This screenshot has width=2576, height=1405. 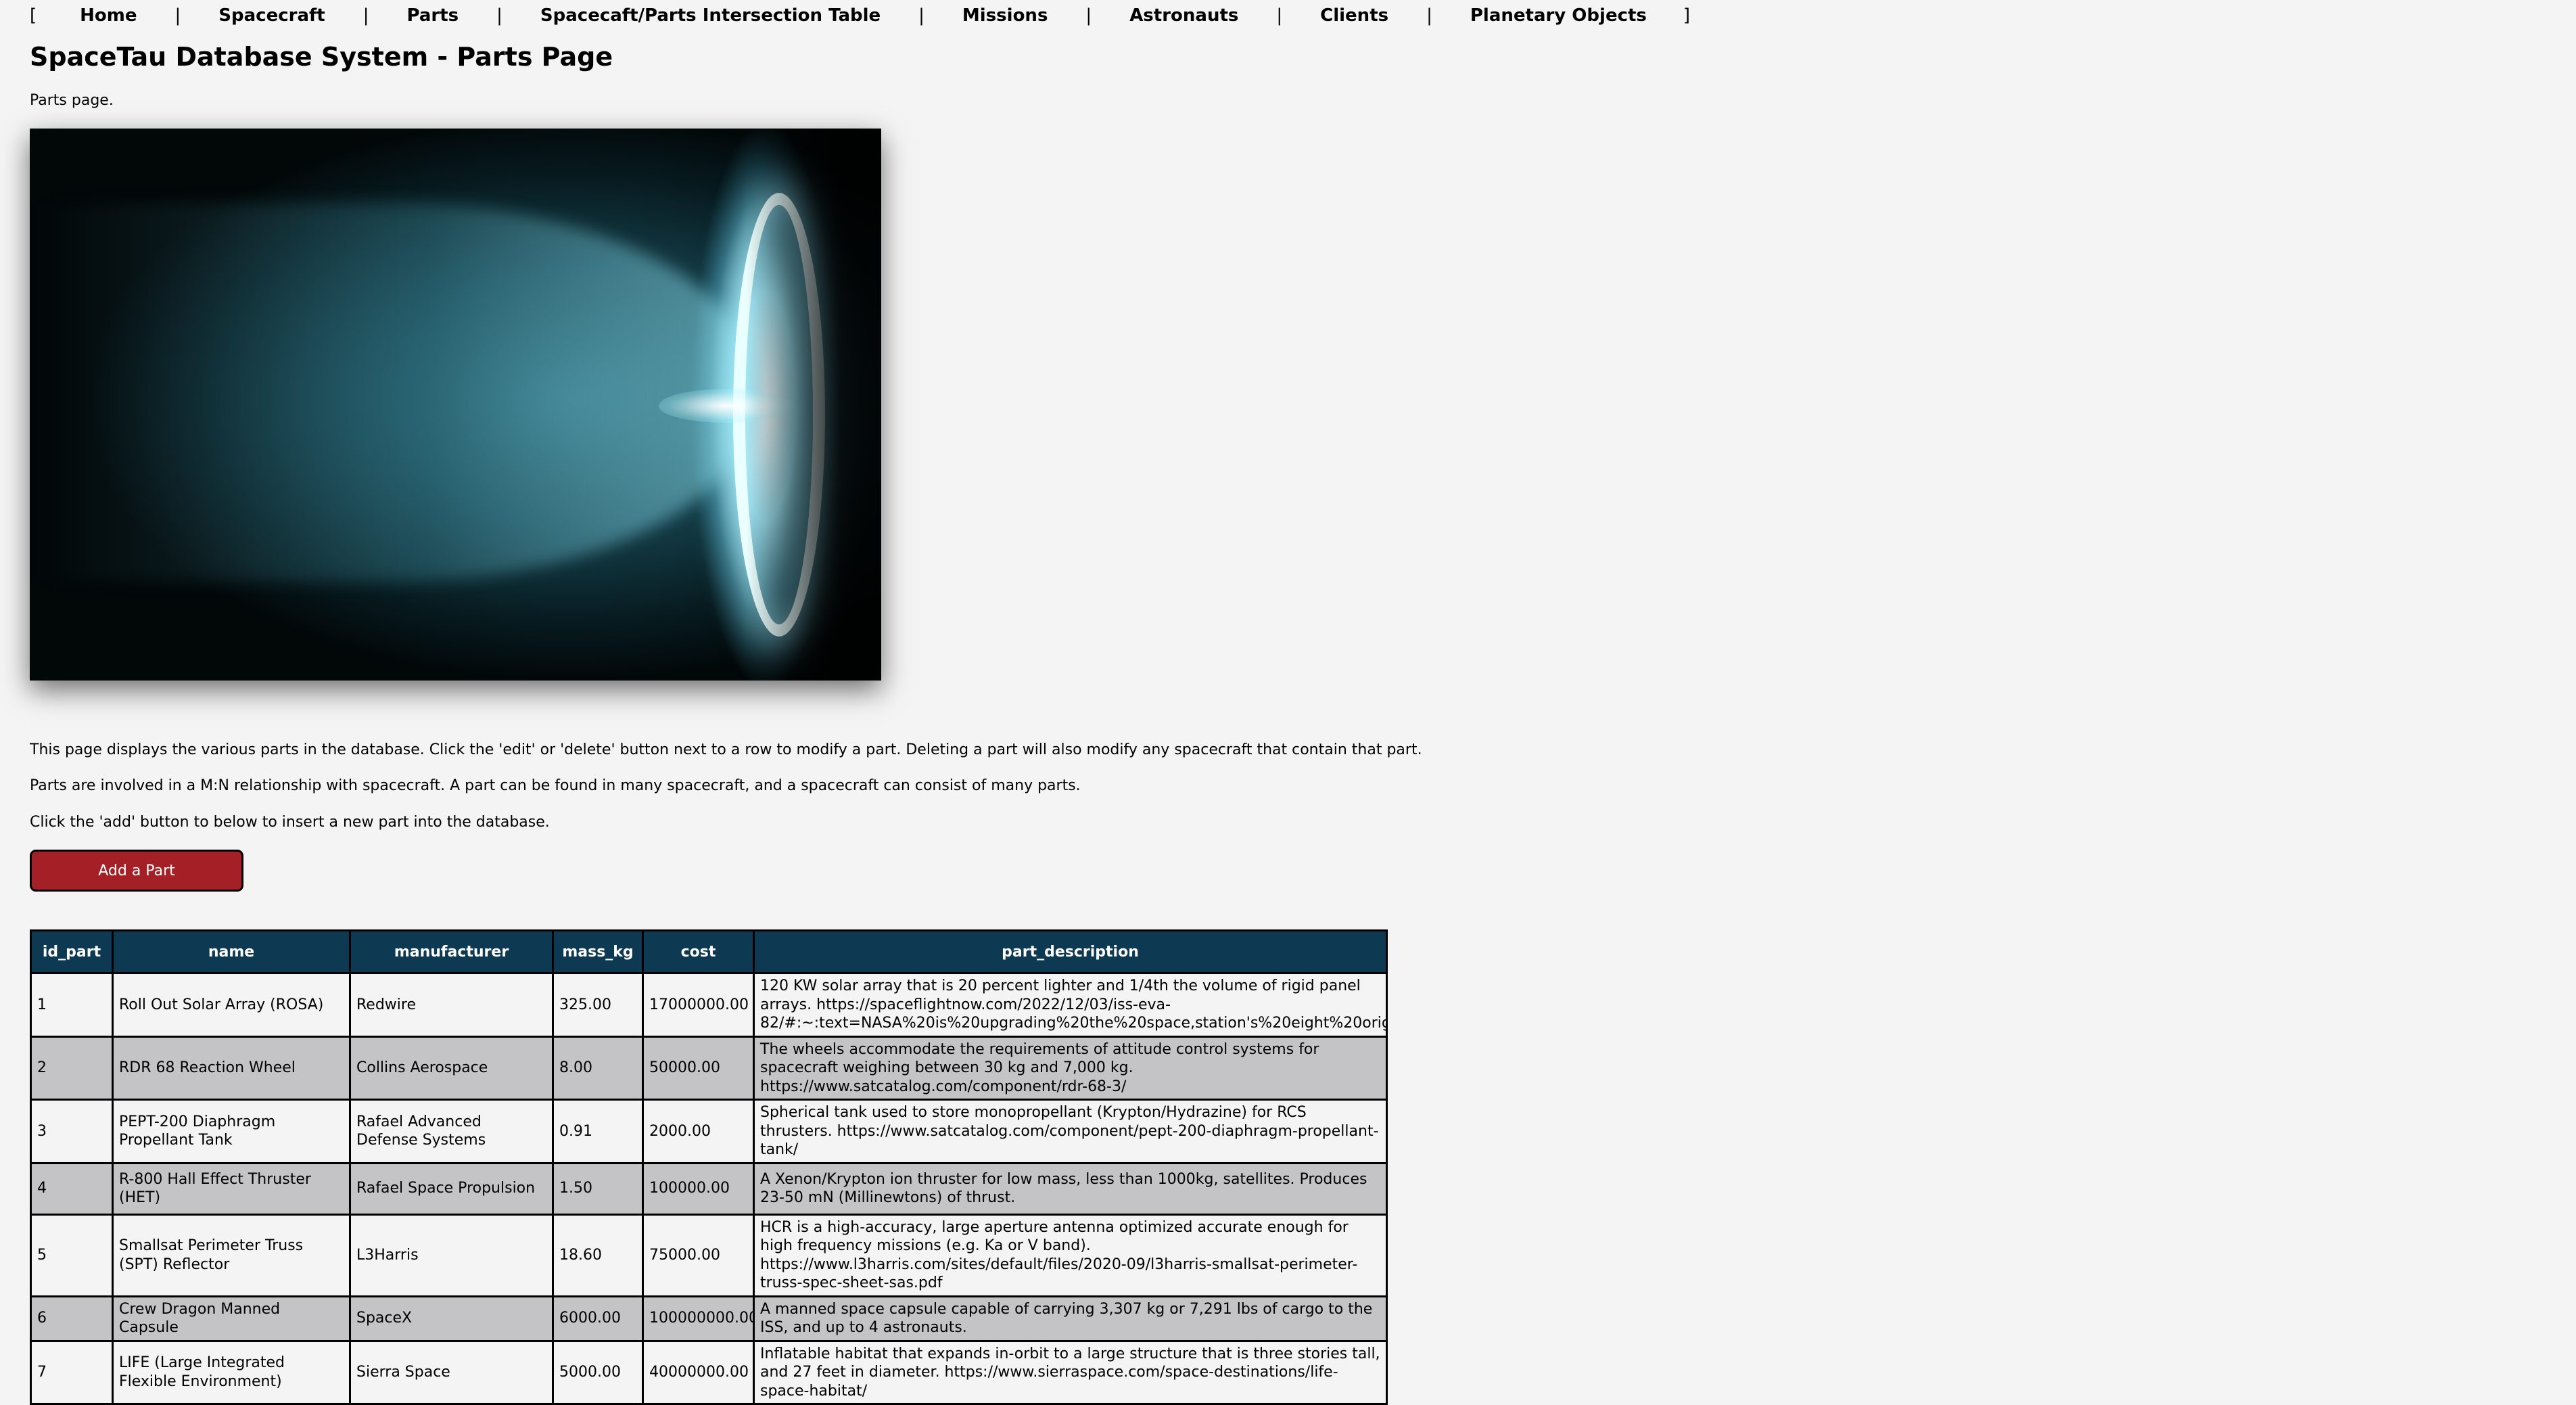 I want to click on column-header-id-part: id_part, so click(x=72, y=952).